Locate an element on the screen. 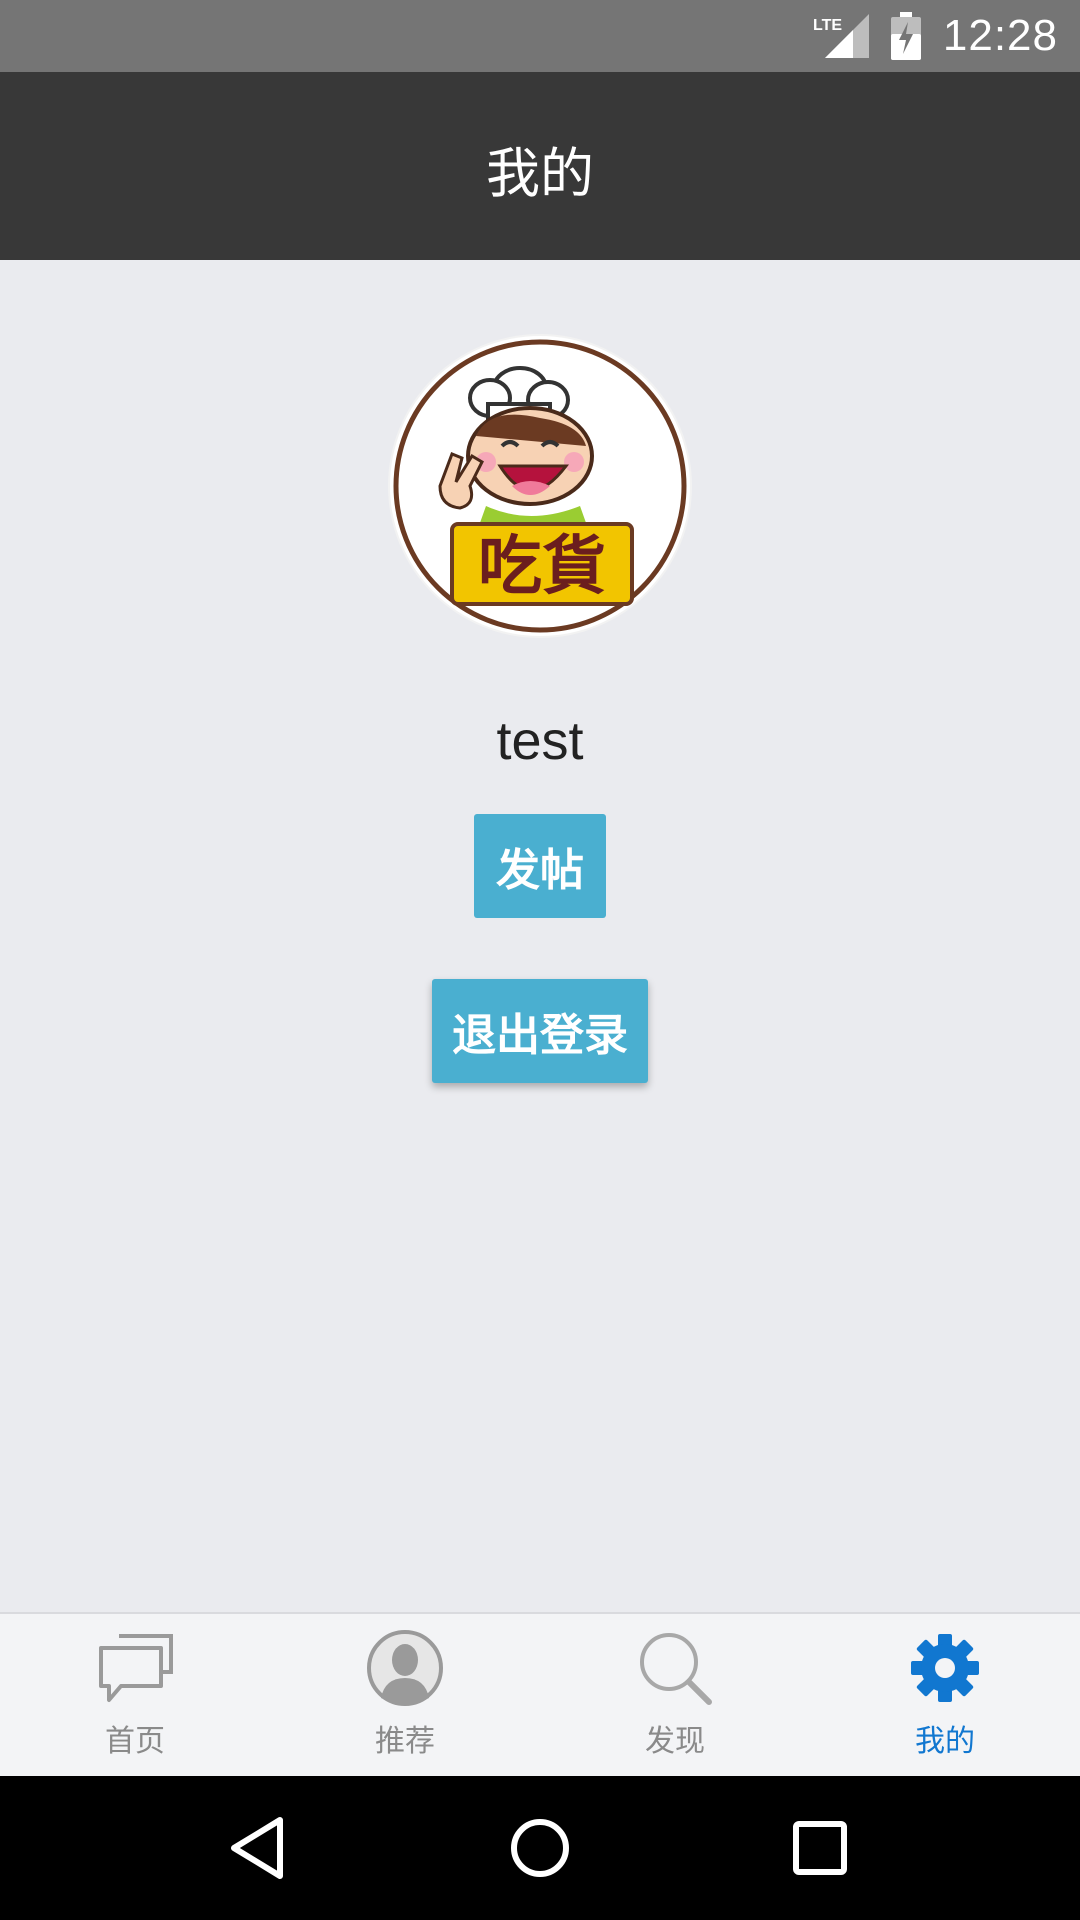 This screenshot has height=1920, width=1080. chef-logo-image: 吃貨 is located at coordinates (540, 486).